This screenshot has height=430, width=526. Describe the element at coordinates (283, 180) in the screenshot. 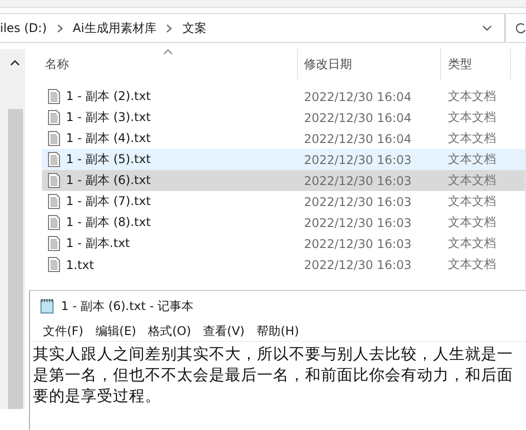

I see `file-row: 1 - 副本 (6).txt 2022/12/30 16:03 文本文档` at that location.